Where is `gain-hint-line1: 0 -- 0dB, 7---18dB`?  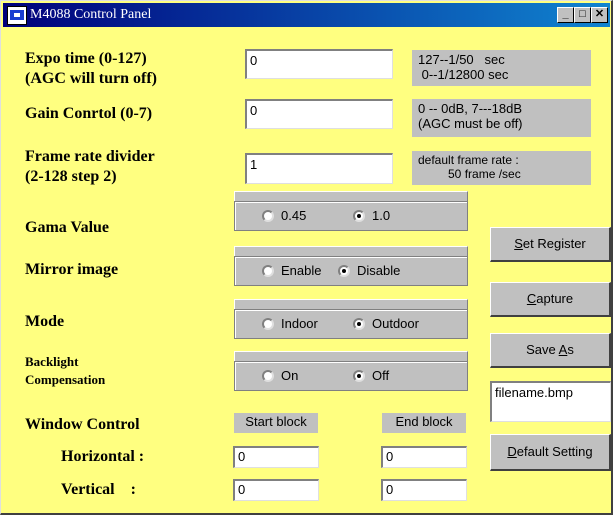
gain-hint-line1: 0 -- 0dB, 7---18dB is located at coordinates (470, 108).